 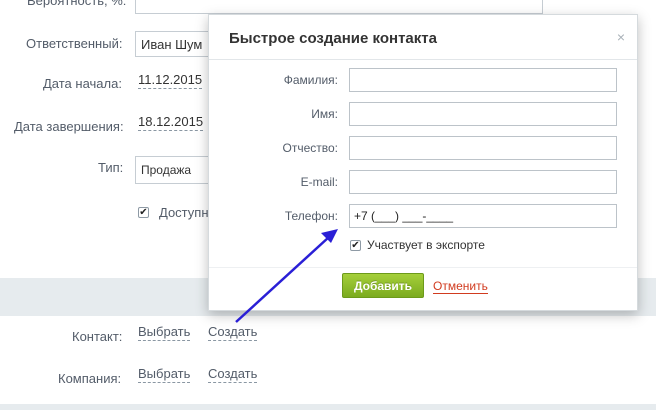 I want to click on contact-label: Контакт:, so click(x=97, y=336).